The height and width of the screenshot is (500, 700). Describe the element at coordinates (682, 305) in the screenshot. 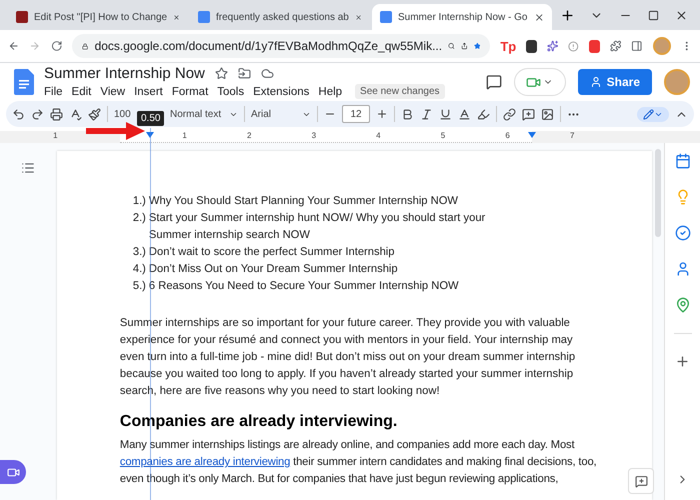

I see `map-pin-icon` at that location.